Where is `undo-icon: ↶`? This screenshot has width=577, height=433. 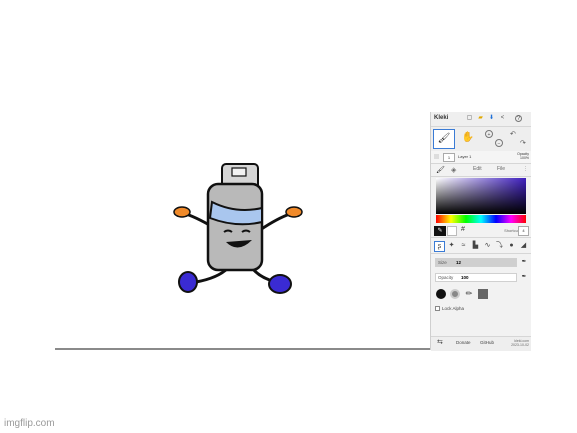
undo-icon: ↶ is located at coordinates (513, 134).